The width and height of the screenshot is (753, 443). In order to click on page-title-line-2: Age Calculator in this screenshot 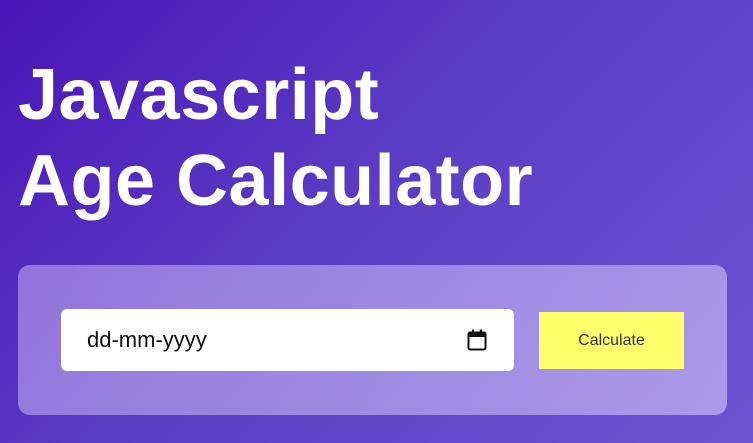, I will do `click(276, 181)`.